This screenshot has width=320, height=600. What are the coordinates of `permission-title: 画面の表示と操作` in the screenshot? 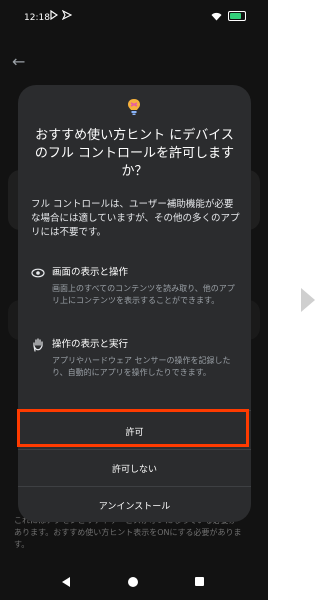 It's located at (90, 272).